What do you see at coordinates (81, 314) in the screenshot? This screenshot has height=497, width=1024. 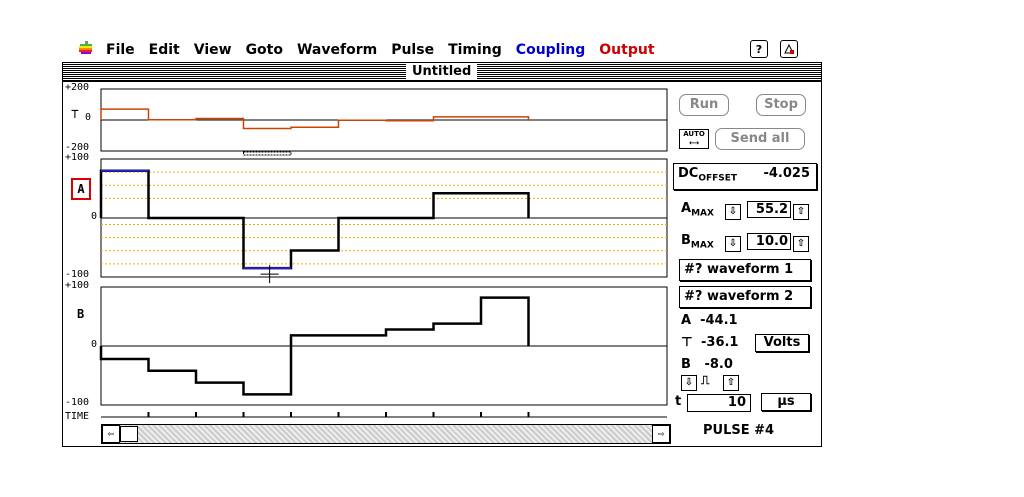 I see `channel-b-label: B` at bounding box center [81, 314].